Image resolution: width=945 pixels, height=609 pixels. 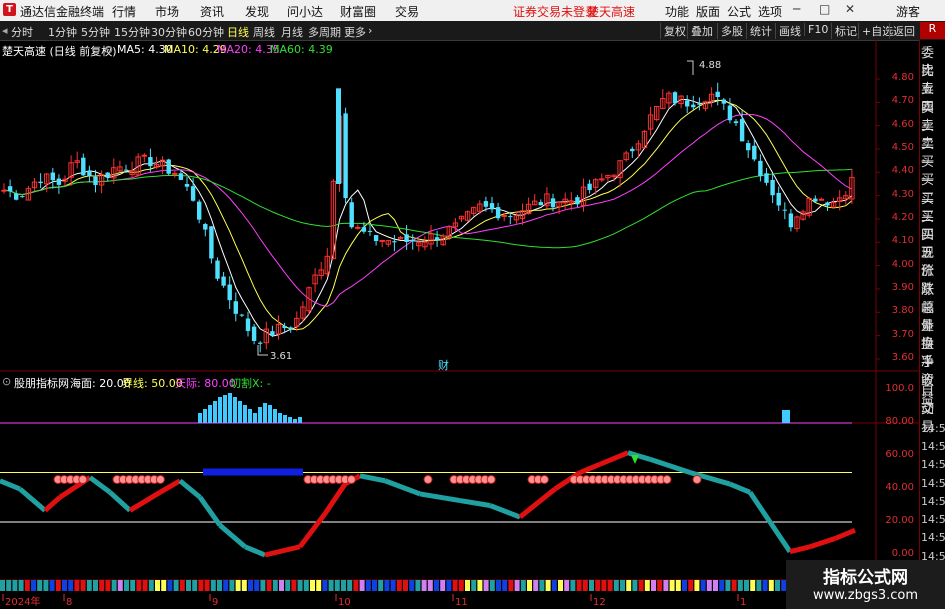 What do you see at coordinates (555, 11) in the screenshot?
I see `login-notice: 证券交易未登录` at bounding box center [555, 11].